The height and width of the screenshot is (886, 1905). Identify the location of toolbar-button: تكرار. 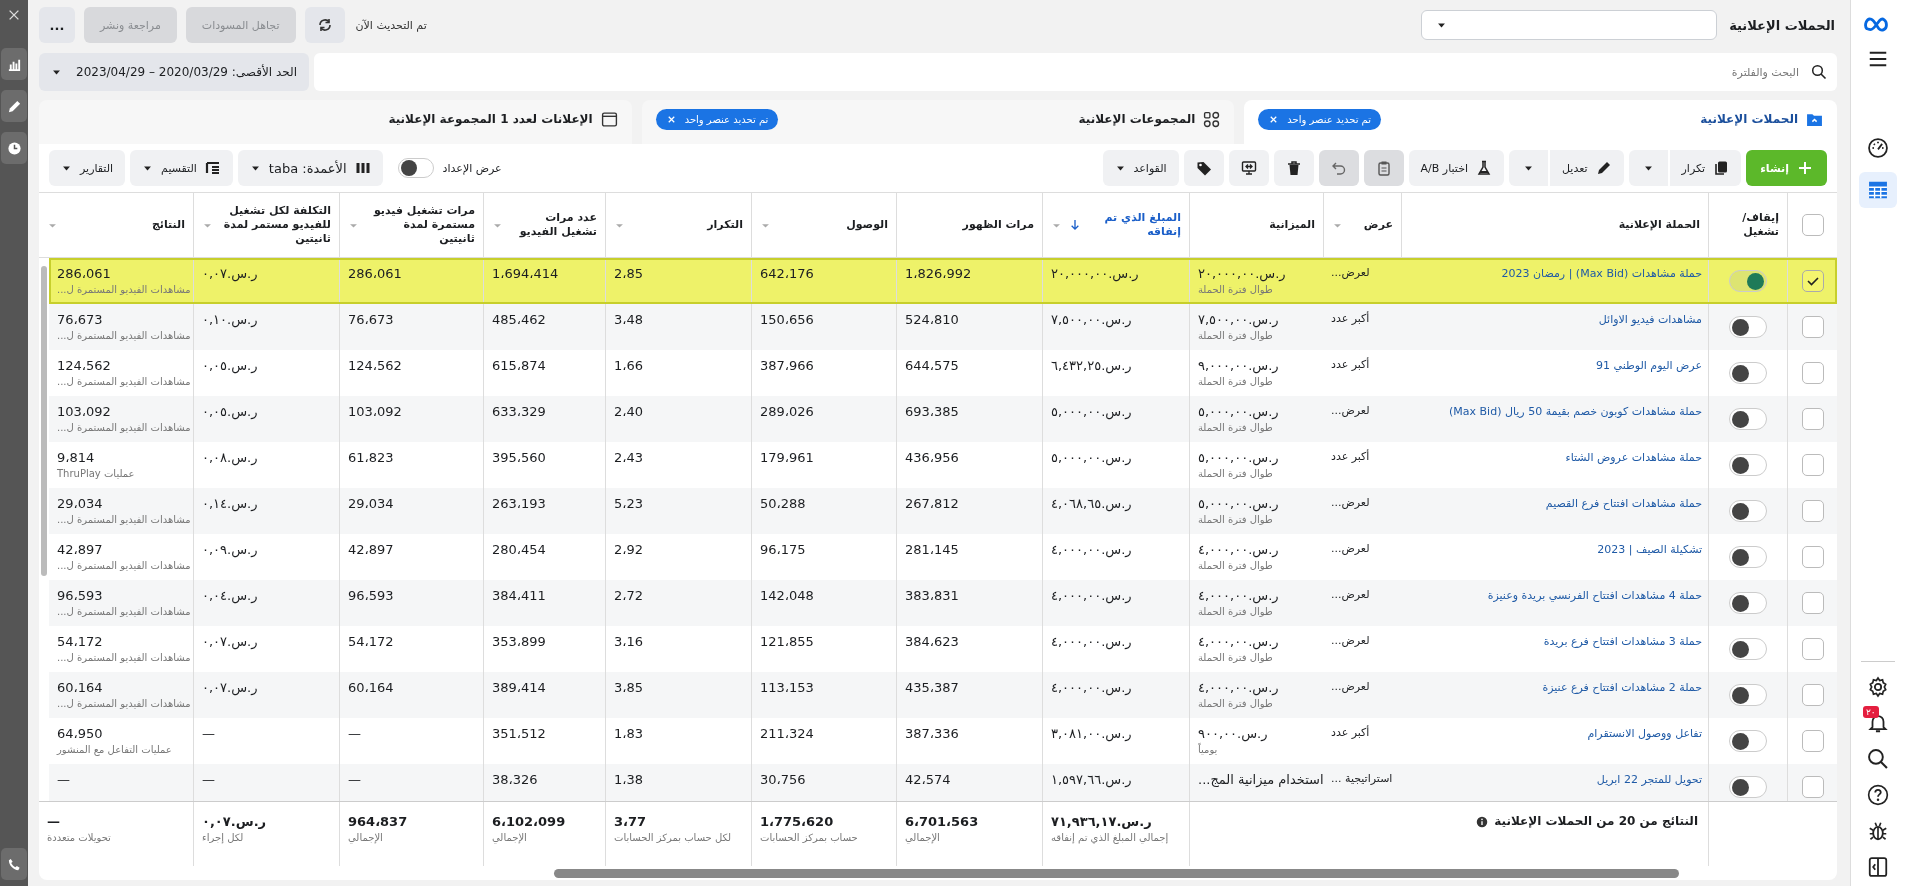
(1705, 168).